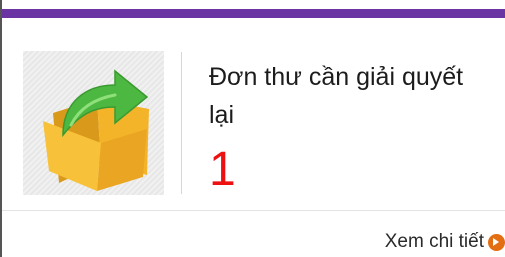  What do you see at coordinates (253, 210) in the screenshot?
I see `horizontal-divider` at bounding box center [253, 210].